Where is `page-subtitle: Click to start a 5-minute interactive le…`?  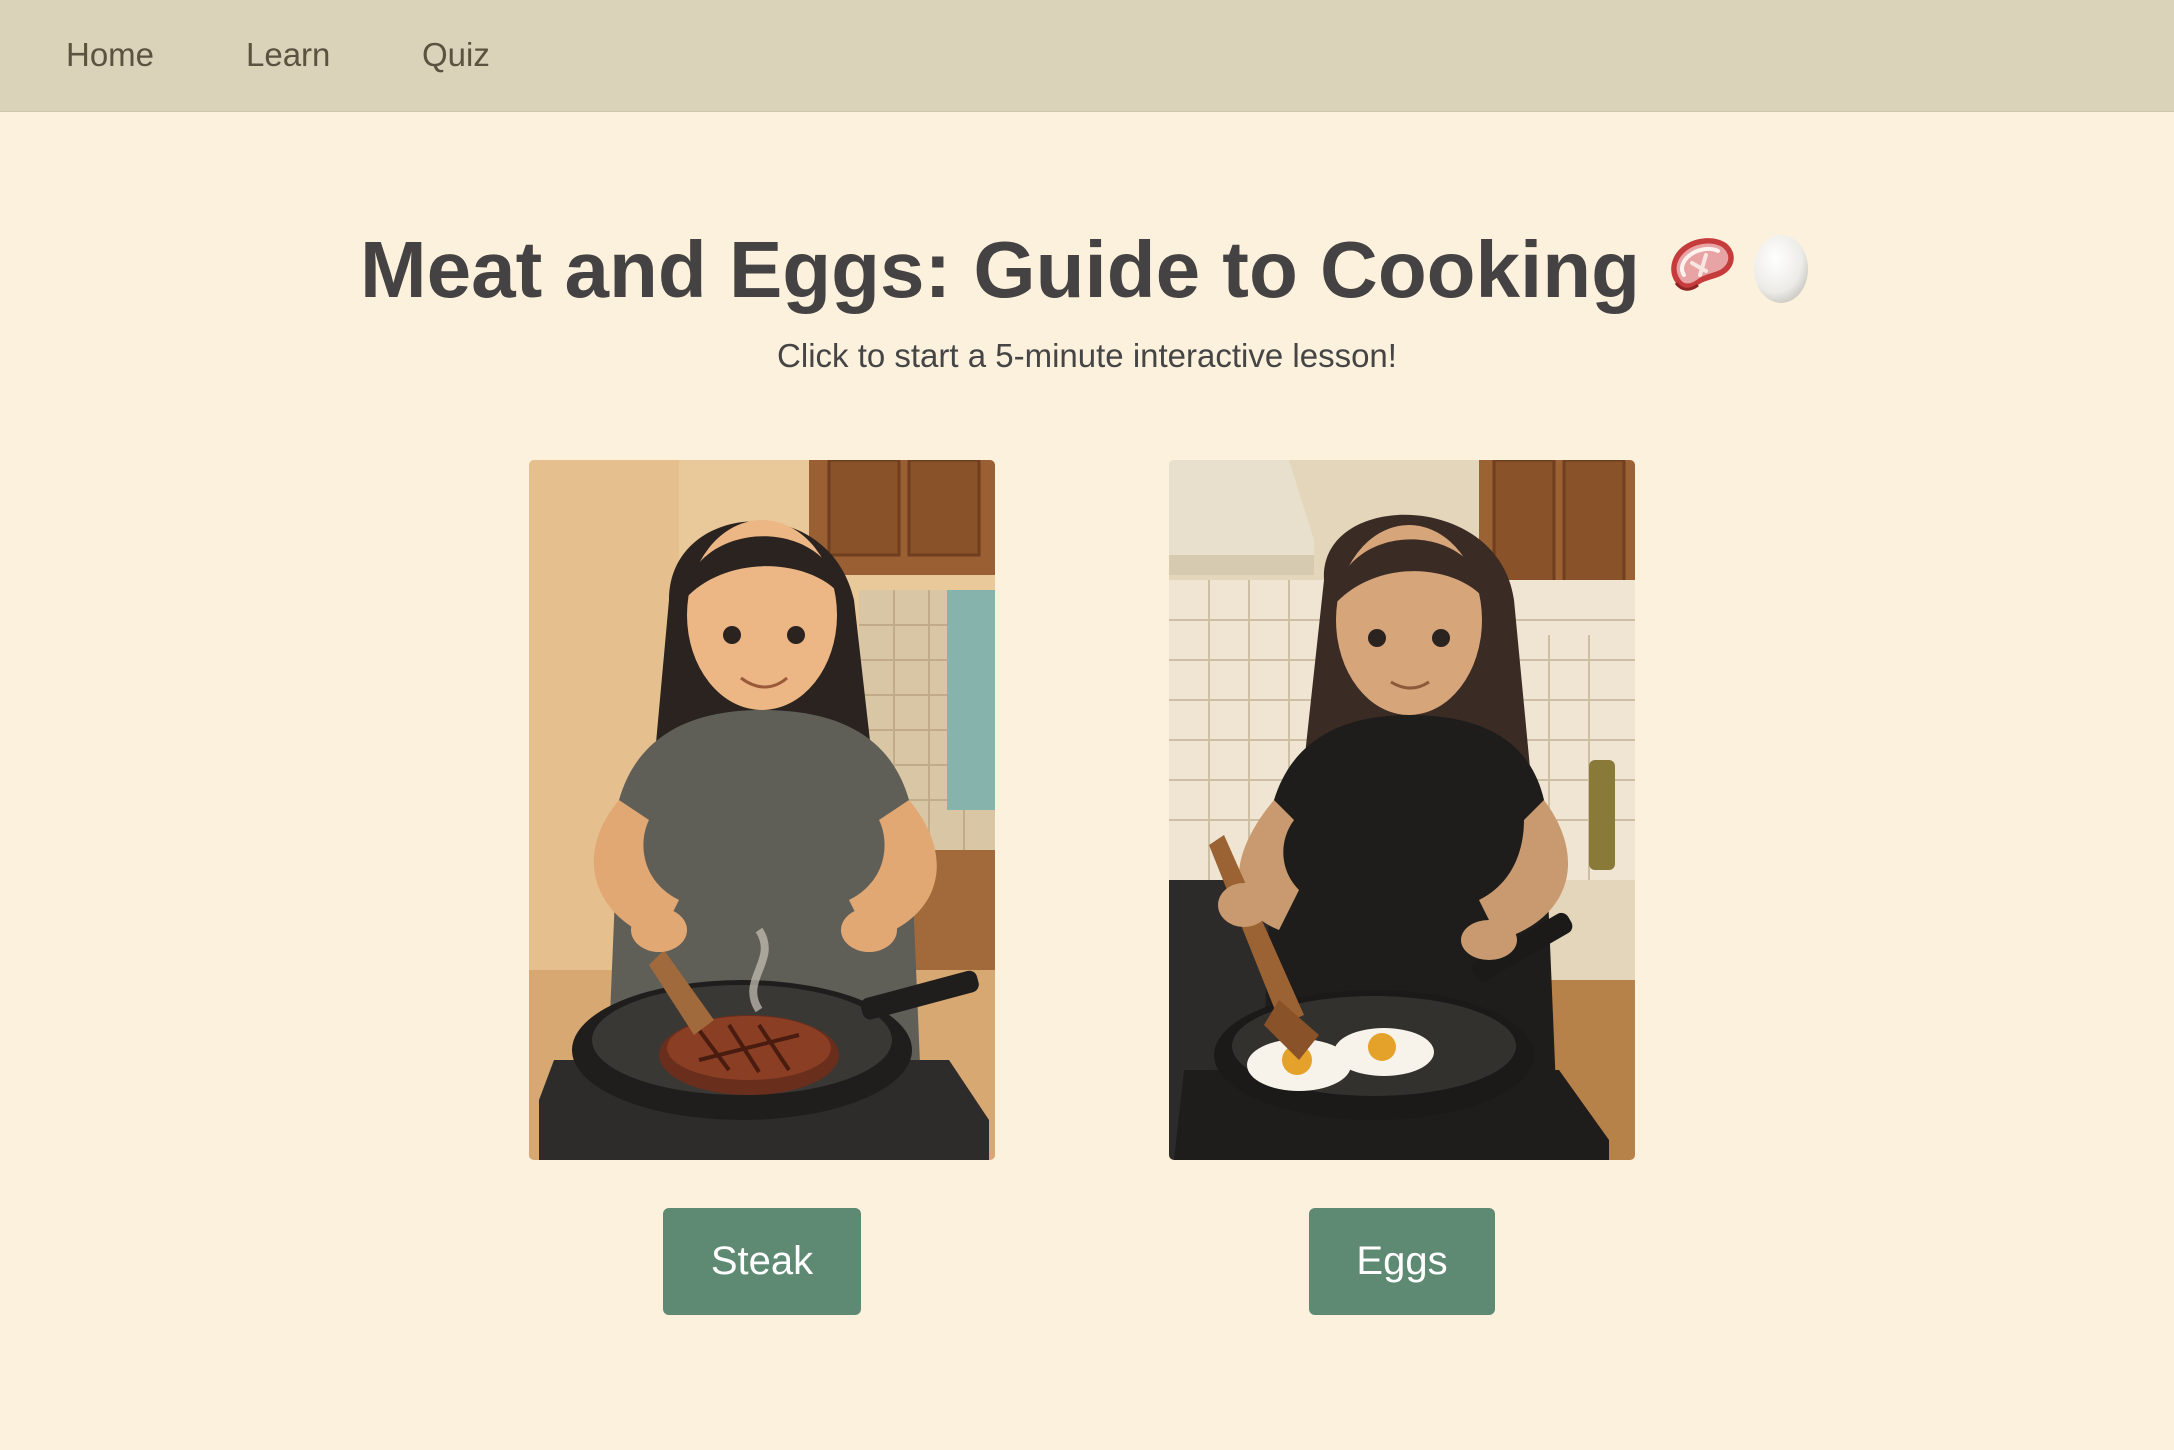 page-subtitle: Click to start a 5-minute interactive le… is located at coordinates (1087, 355).